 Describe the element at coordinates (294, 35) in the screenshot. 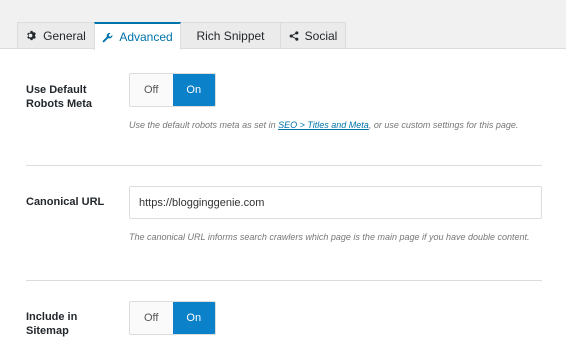

I see `share-icon` at that location.